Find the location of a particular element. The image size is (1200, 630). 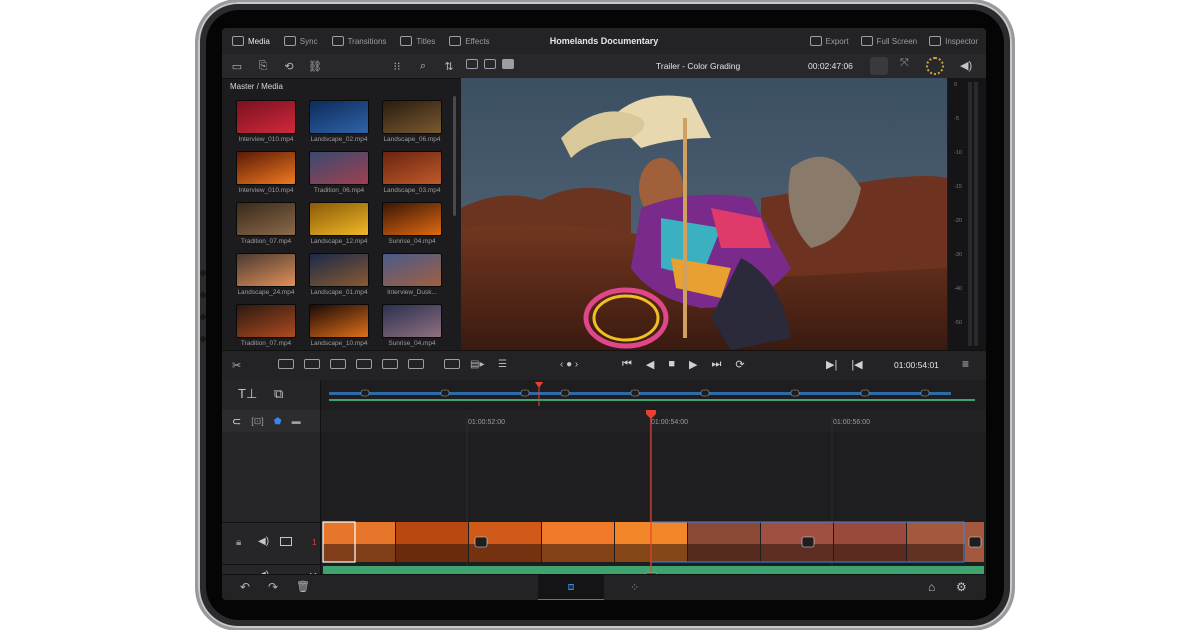

bottom-bar: ↶ ↷ 🗑︎ ⧈ ⁘ ⌂ ⚙ is located at coordinates (604, 587).